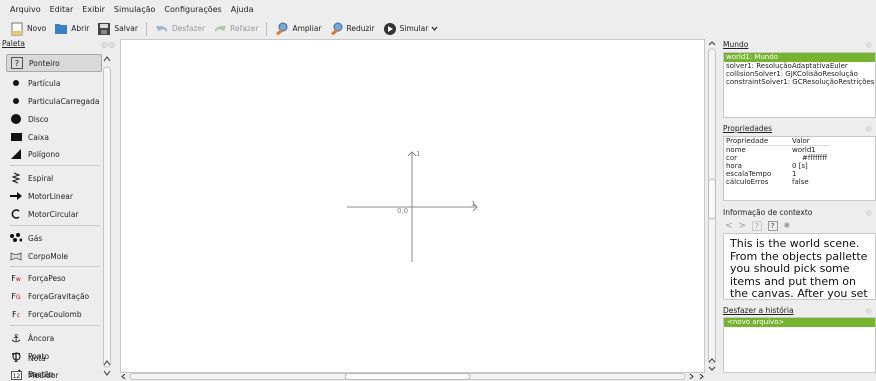 This screenshot has height=381, width=876. I want to click on palette-item-polygon: Polígono, so click(54, 154).